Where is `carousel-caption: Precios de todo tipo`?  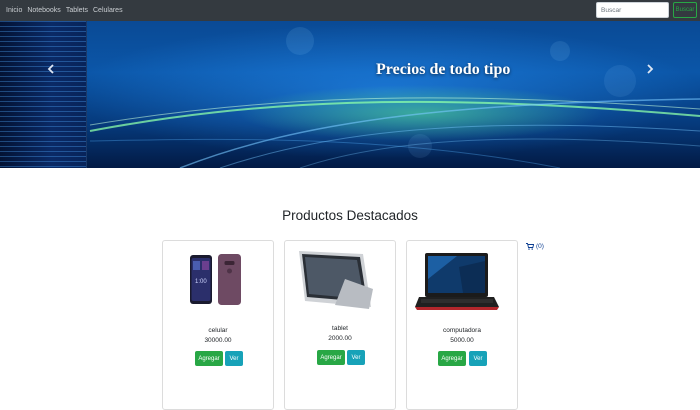 carousel-caption: Precios de todo tipo is located at coordinates (443, 69).